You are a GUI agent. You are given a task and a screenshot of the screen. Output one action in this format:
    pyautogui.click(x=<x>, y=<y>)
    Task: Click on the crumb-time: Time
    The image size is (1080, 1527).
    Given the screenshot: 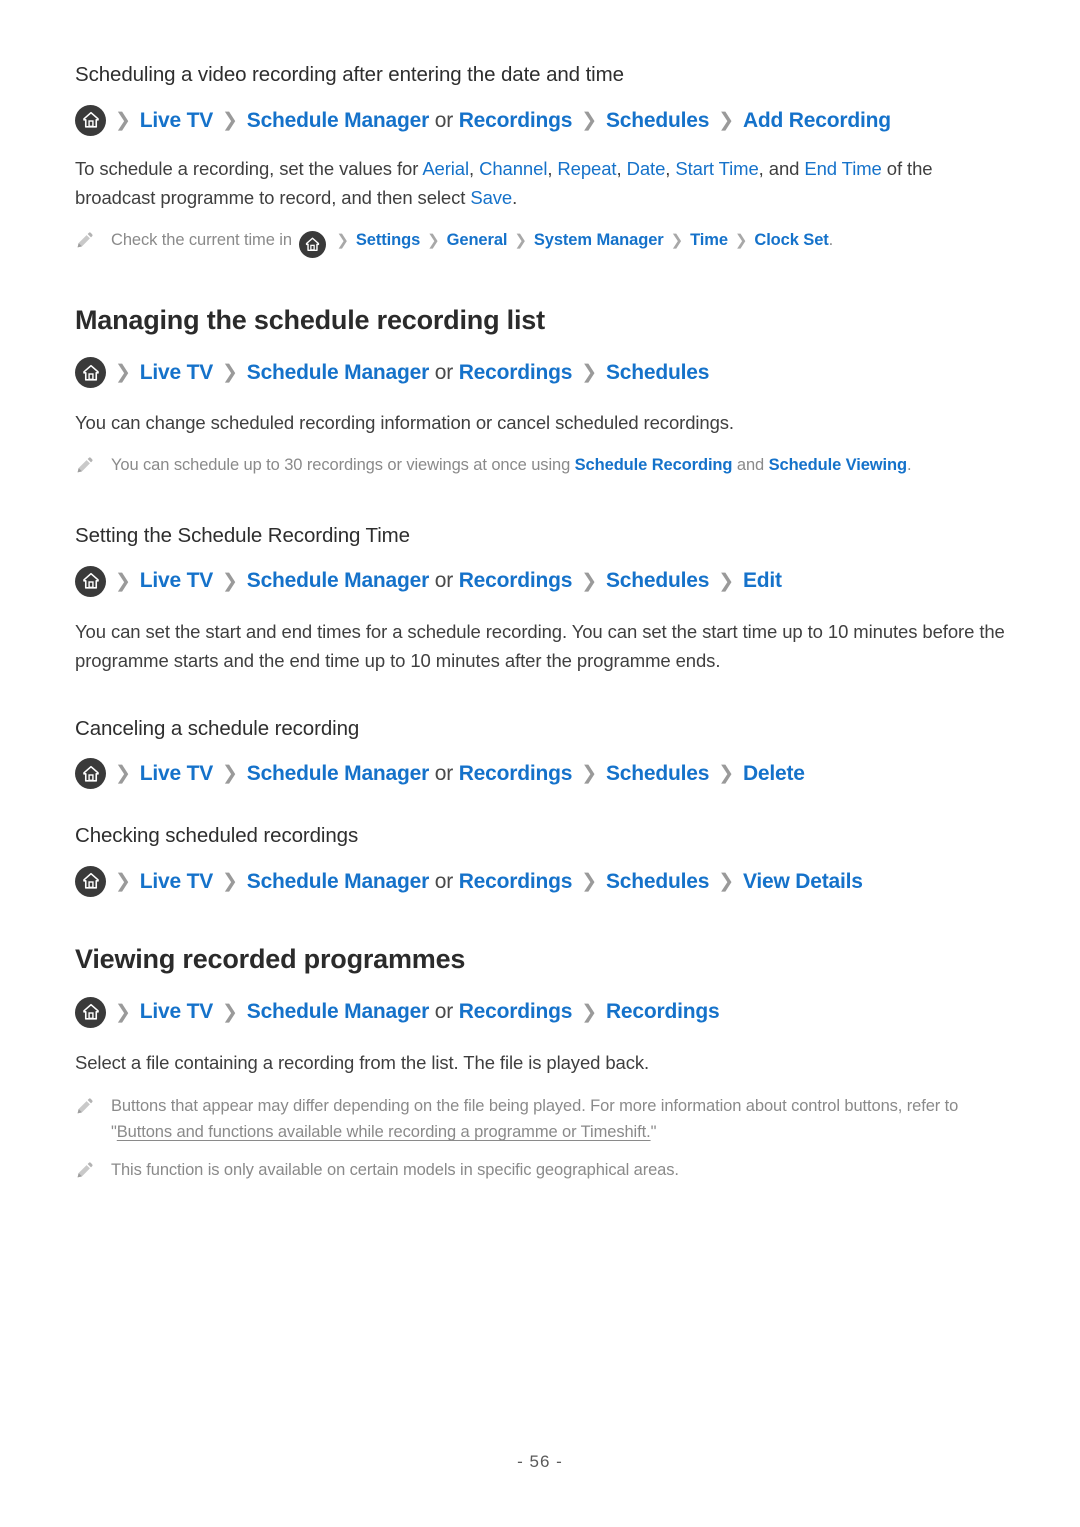 What is the action you would take?
    pyautogui.click(x=709, y=240)
    